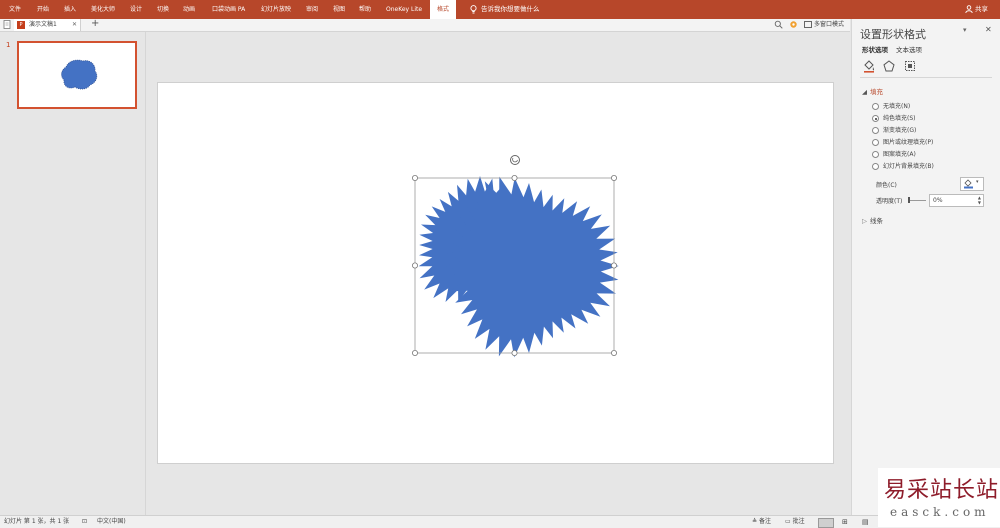 The width and height of the screenshot is (1000, 528). What do you see at coordinates (910, 66) in the screenshot?
I see `size-properties-icon` at bounding box center [910, 66].